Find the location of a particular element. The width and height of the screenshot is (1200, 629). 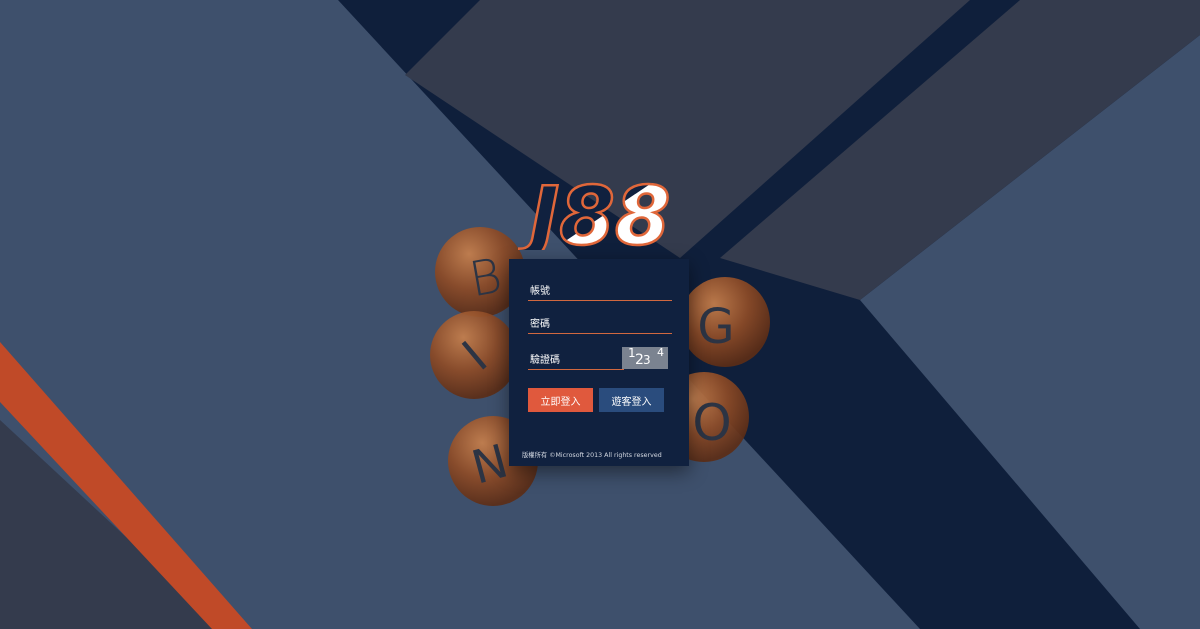

captcha-char: 3 is located at coordinates (647, 360).